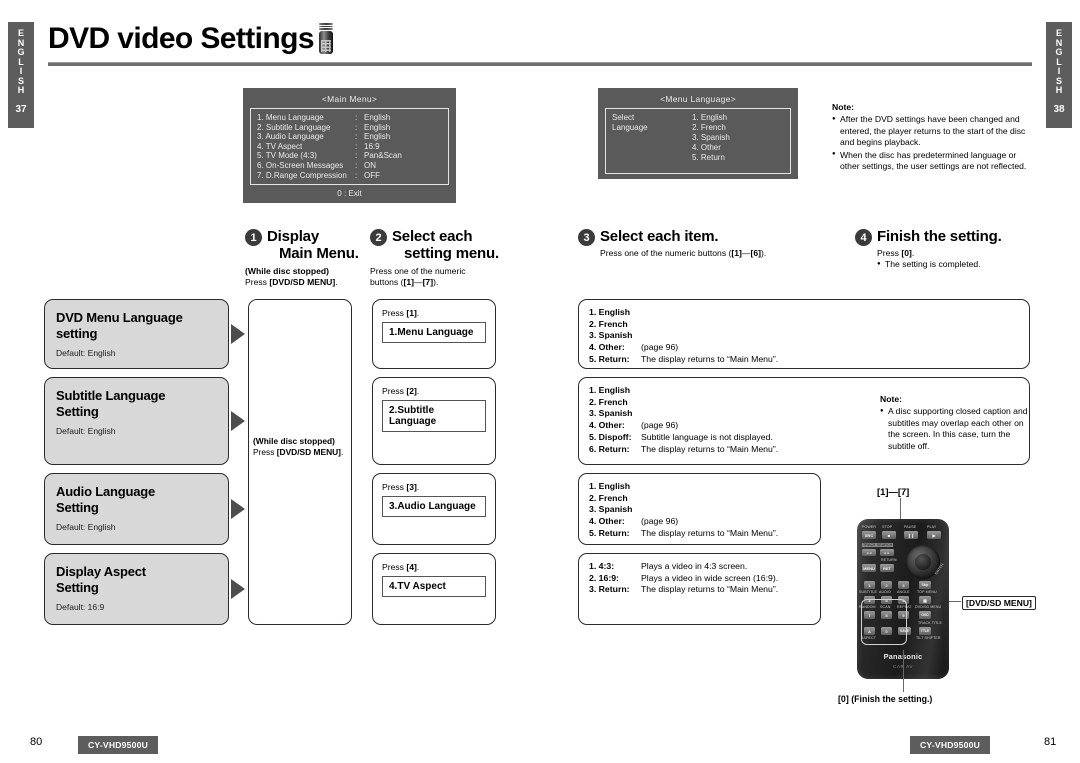 Image resolution: width=1080 pixels, height=763 pixels. What do you see at coordinates (377, 137) in the screenshot?
I see `tv-menu-value: English` at bounding box center [377, 137].